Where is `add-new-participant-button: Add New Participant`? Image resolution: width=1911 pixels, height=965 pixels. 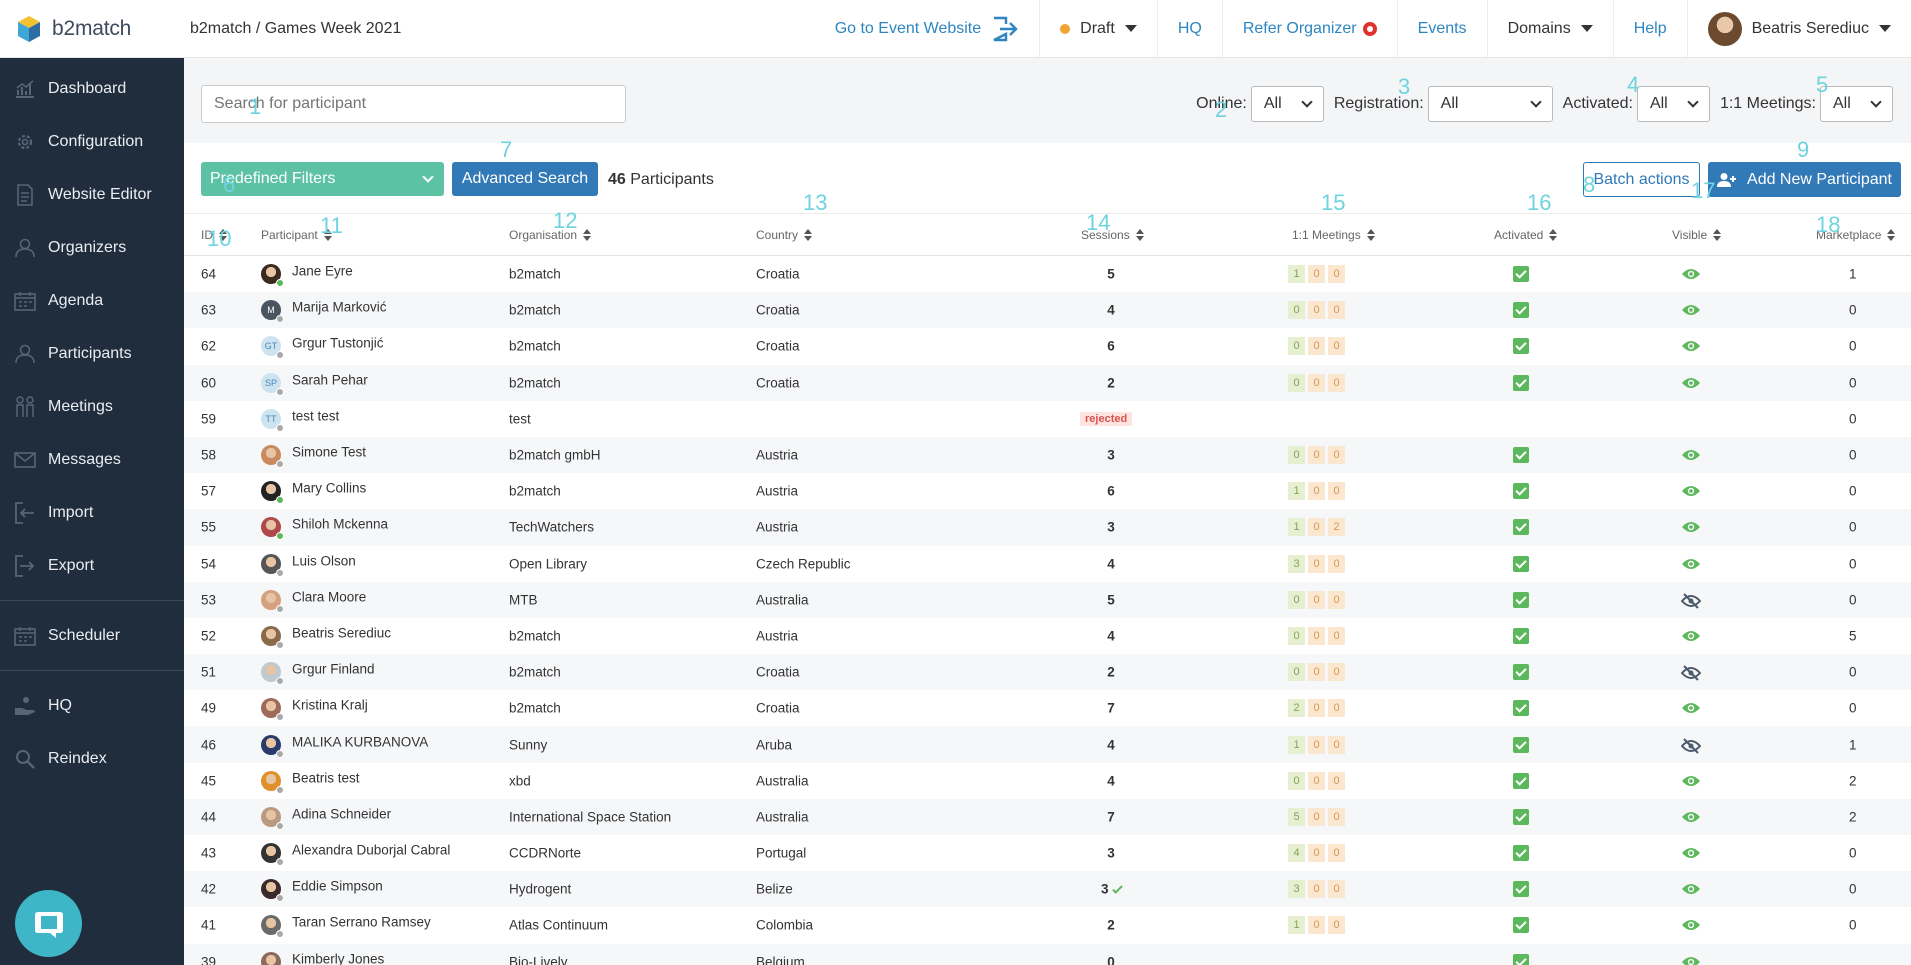
add-new-participant-button: Add New Participant is located at coordinates (1804, 179).